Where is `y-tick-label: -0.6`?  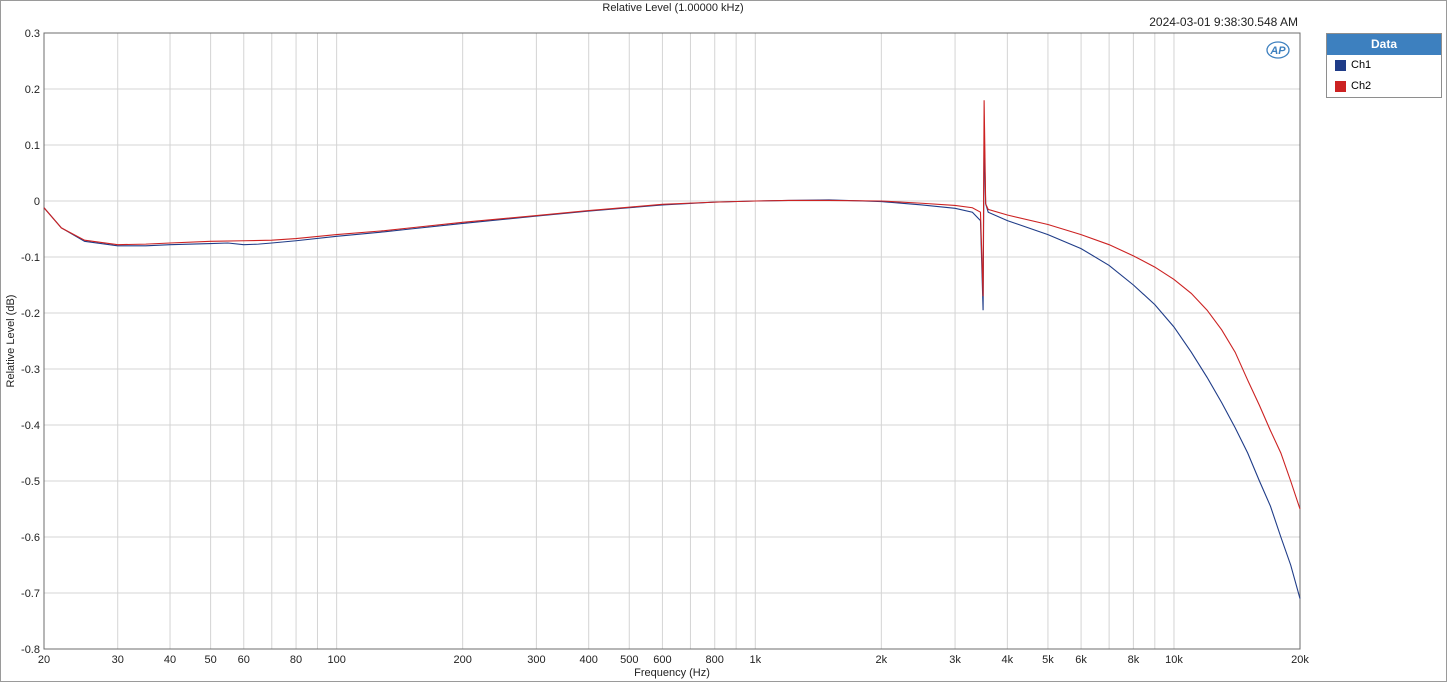
y-tick-label: -0.6 is located at coordinates (30, 538).